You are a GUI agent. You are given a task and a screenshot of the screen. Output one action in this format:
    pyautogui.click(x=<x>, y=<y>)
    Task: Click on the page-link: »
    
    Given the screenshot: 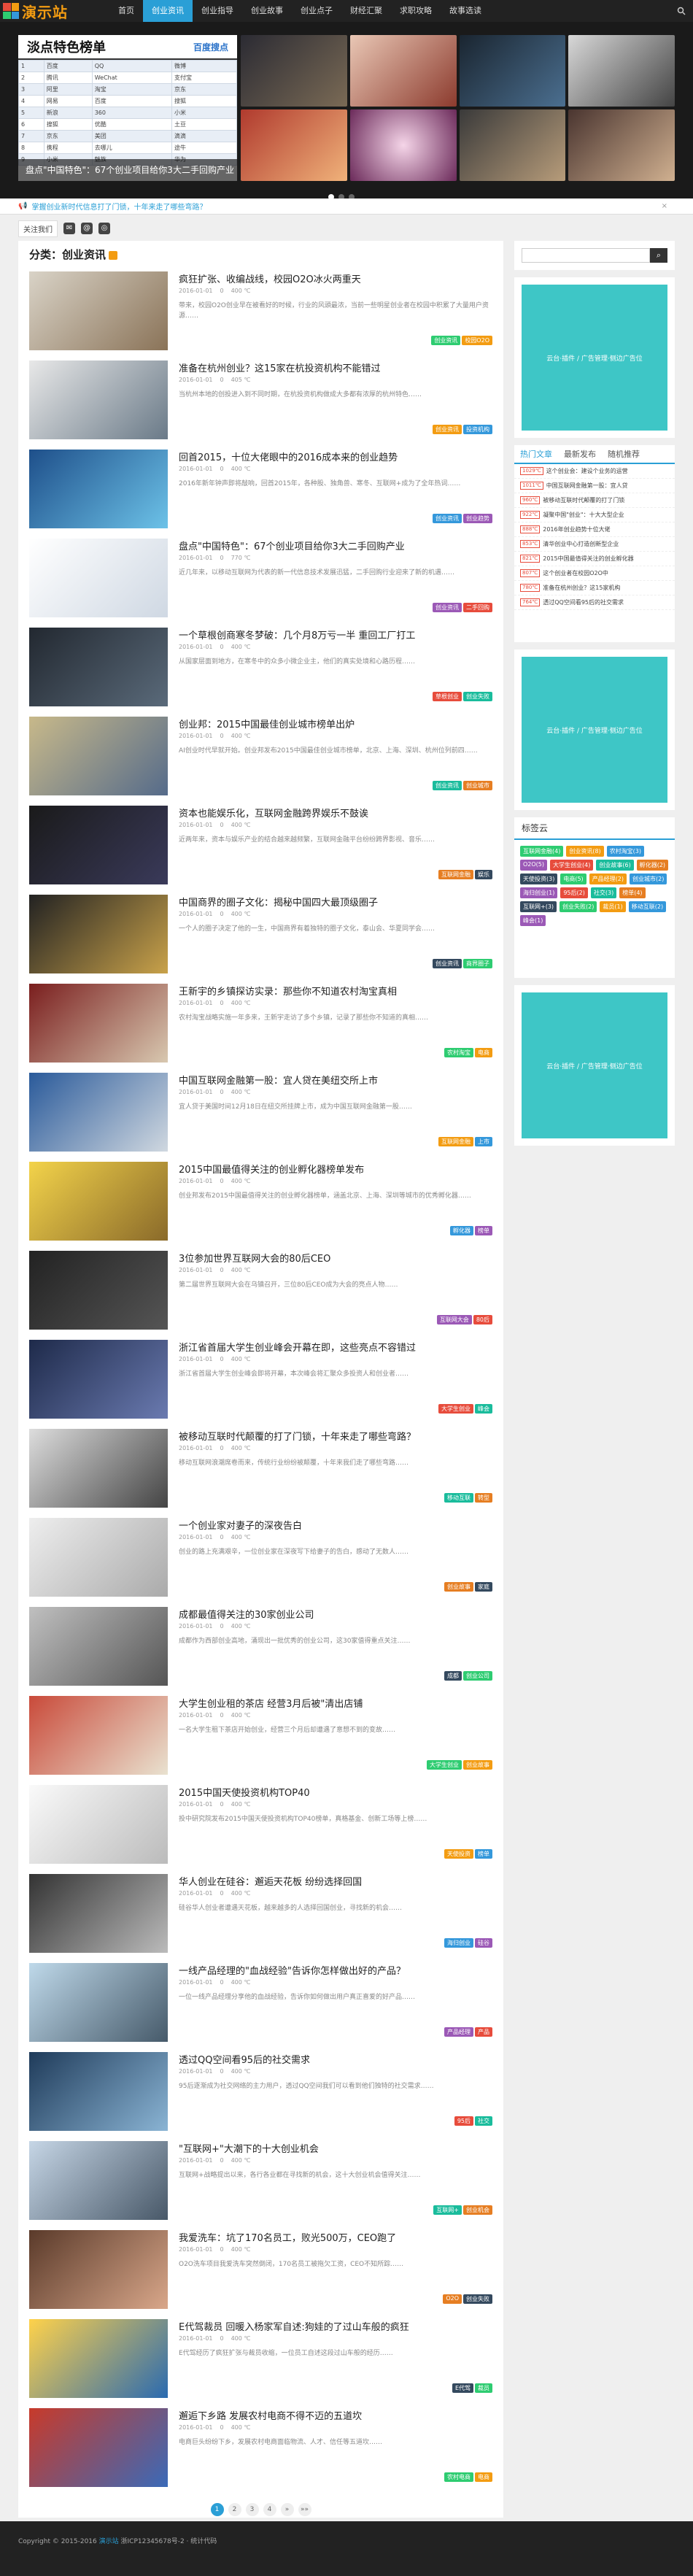 What is the action you would take?
    pyautogui.click(x=287, y=2509)
    